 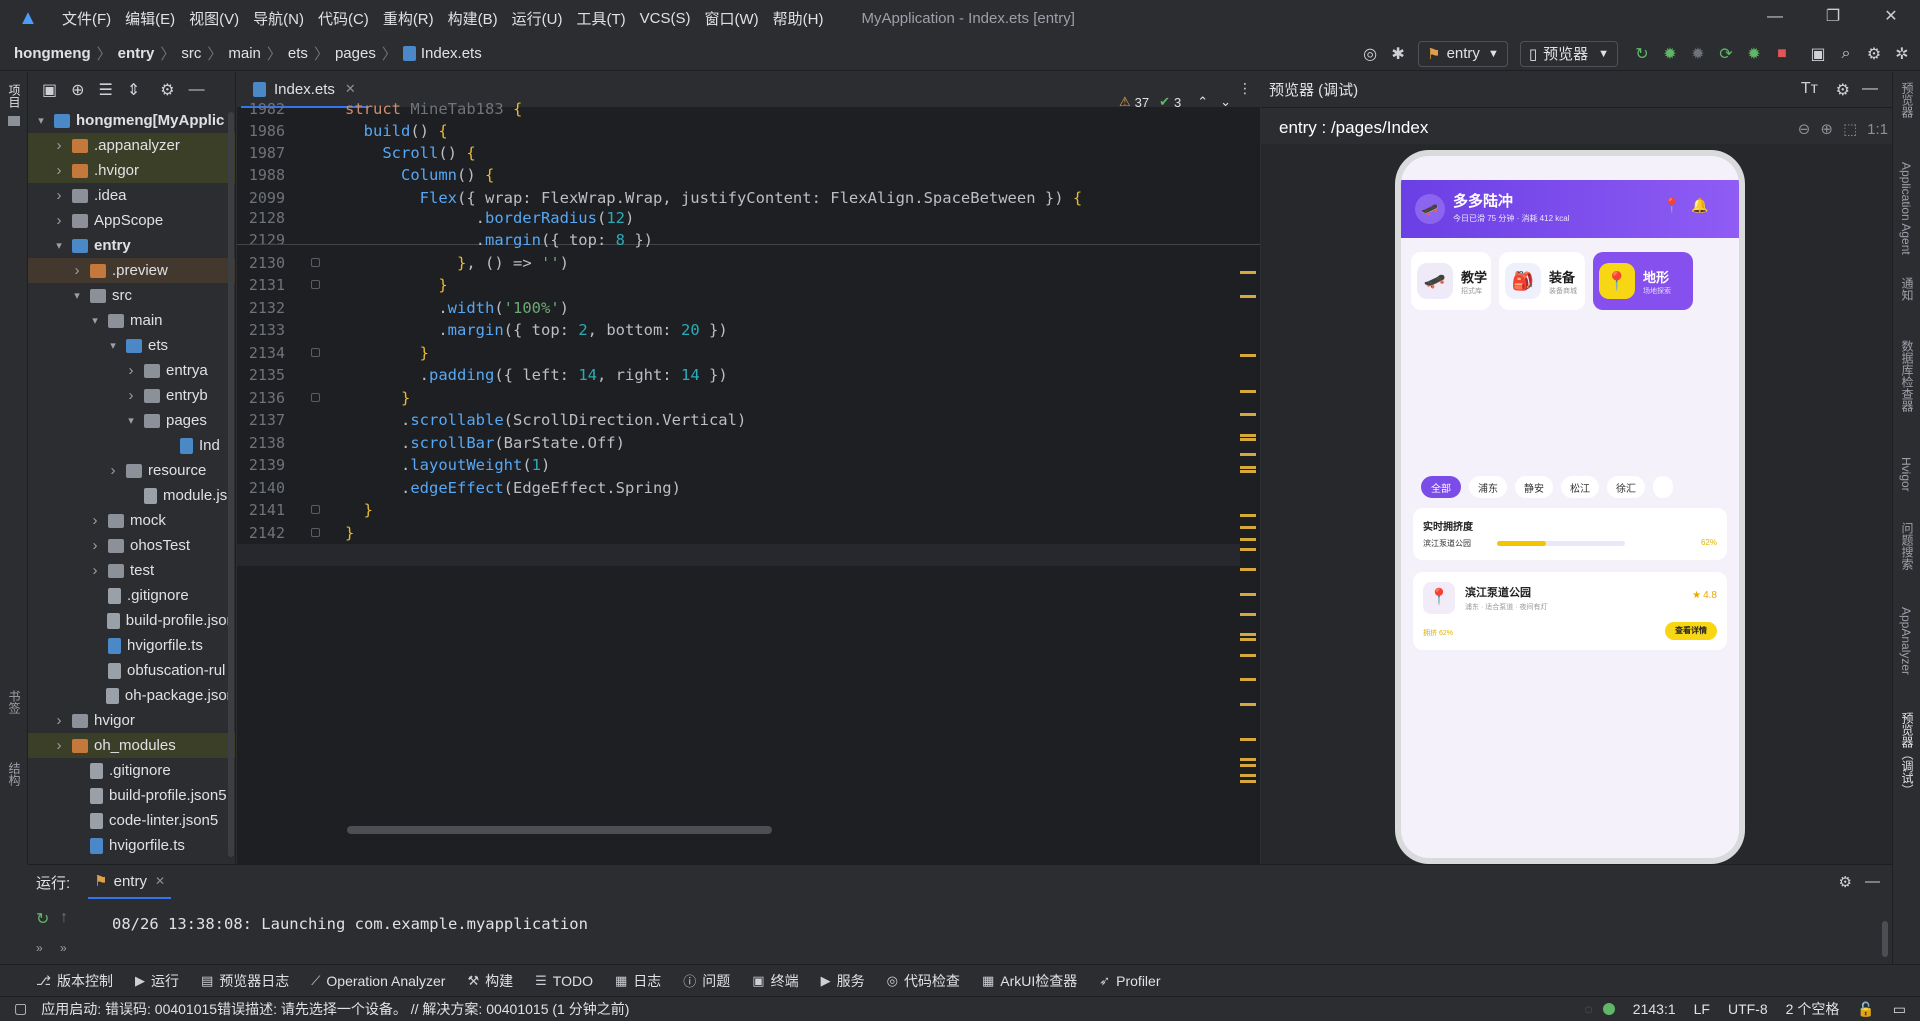 What do you see at coordinates (1643, 281) in the screenshot?
I see `category-terrain: 📍 地形 场地探索` at bounding box center [1643, 281].